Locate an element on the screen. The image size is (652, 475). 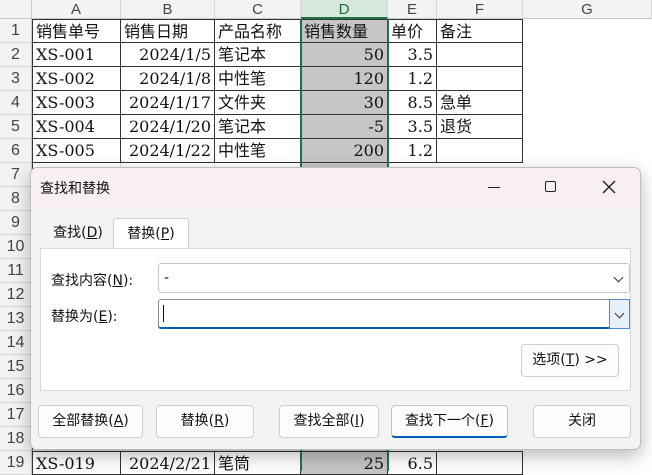
table-header-cell: 销售单号 is located at coordinates (76, 31).